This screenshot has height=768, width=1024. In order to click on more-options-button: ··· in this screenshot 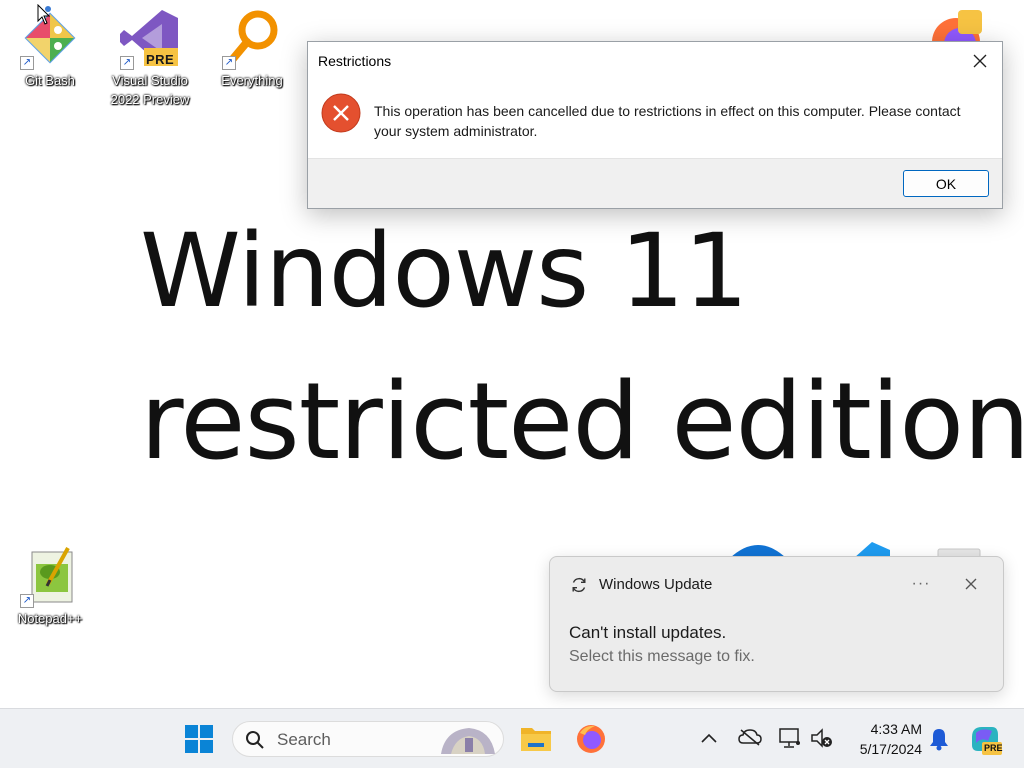, I will do `click(921, 584)`.